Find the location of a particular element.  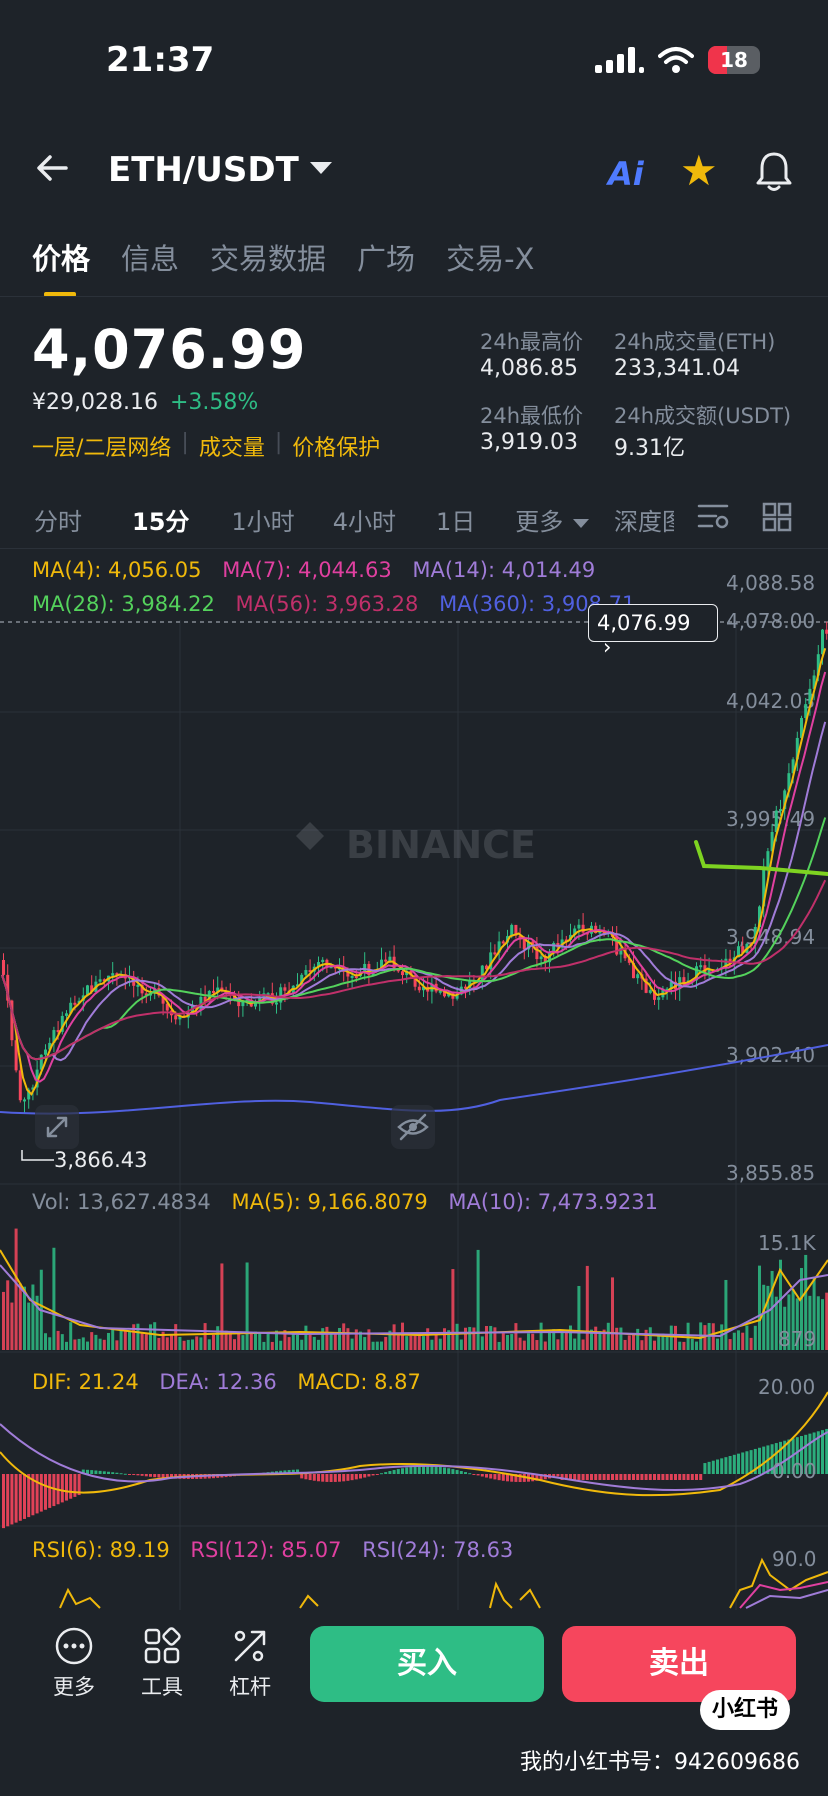

buy-button: 买入 is located at coordinates (427, 1664).